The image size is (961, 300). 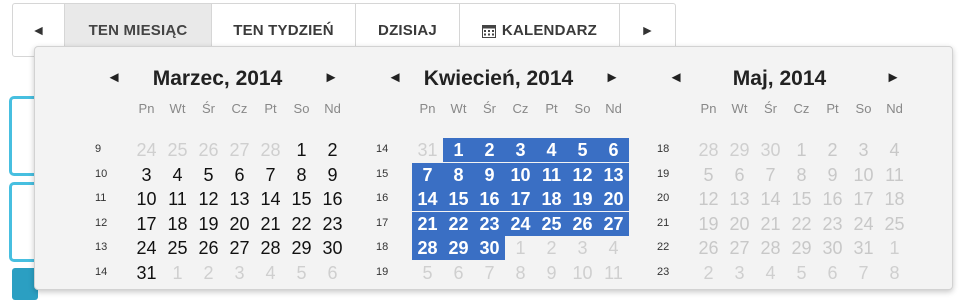 I want to click on day-cell: 20, so click(x=739, y=224).